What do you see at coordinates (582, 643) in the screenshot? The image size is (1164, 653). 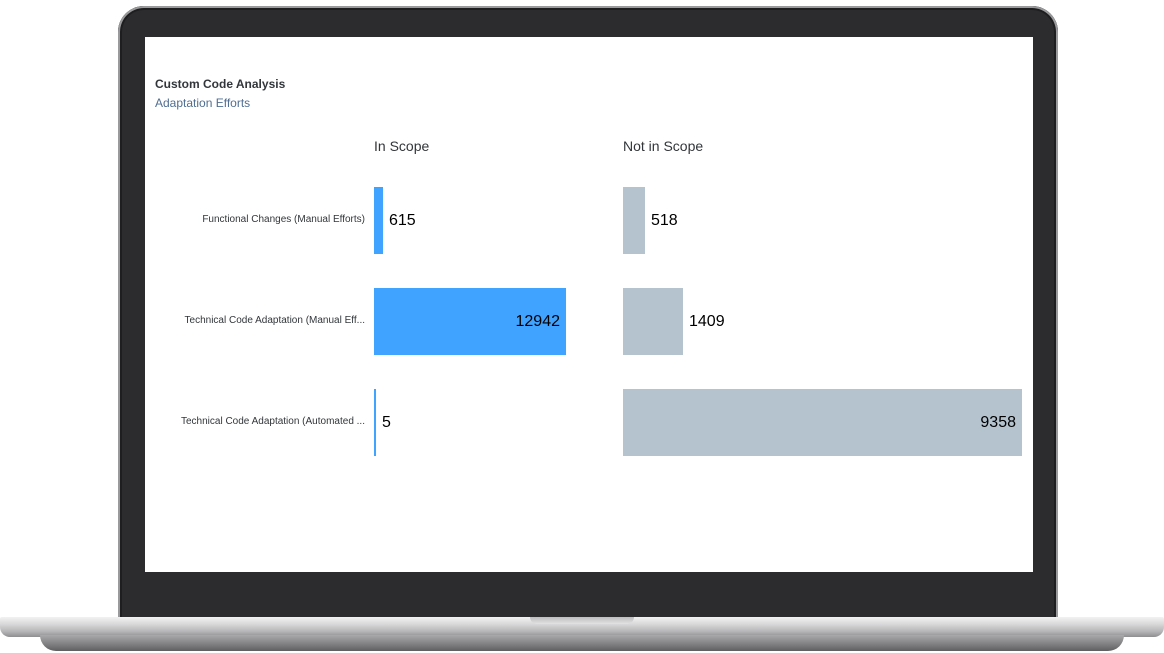 I see `laptop-base-lip` at bounding box center [582, 643].